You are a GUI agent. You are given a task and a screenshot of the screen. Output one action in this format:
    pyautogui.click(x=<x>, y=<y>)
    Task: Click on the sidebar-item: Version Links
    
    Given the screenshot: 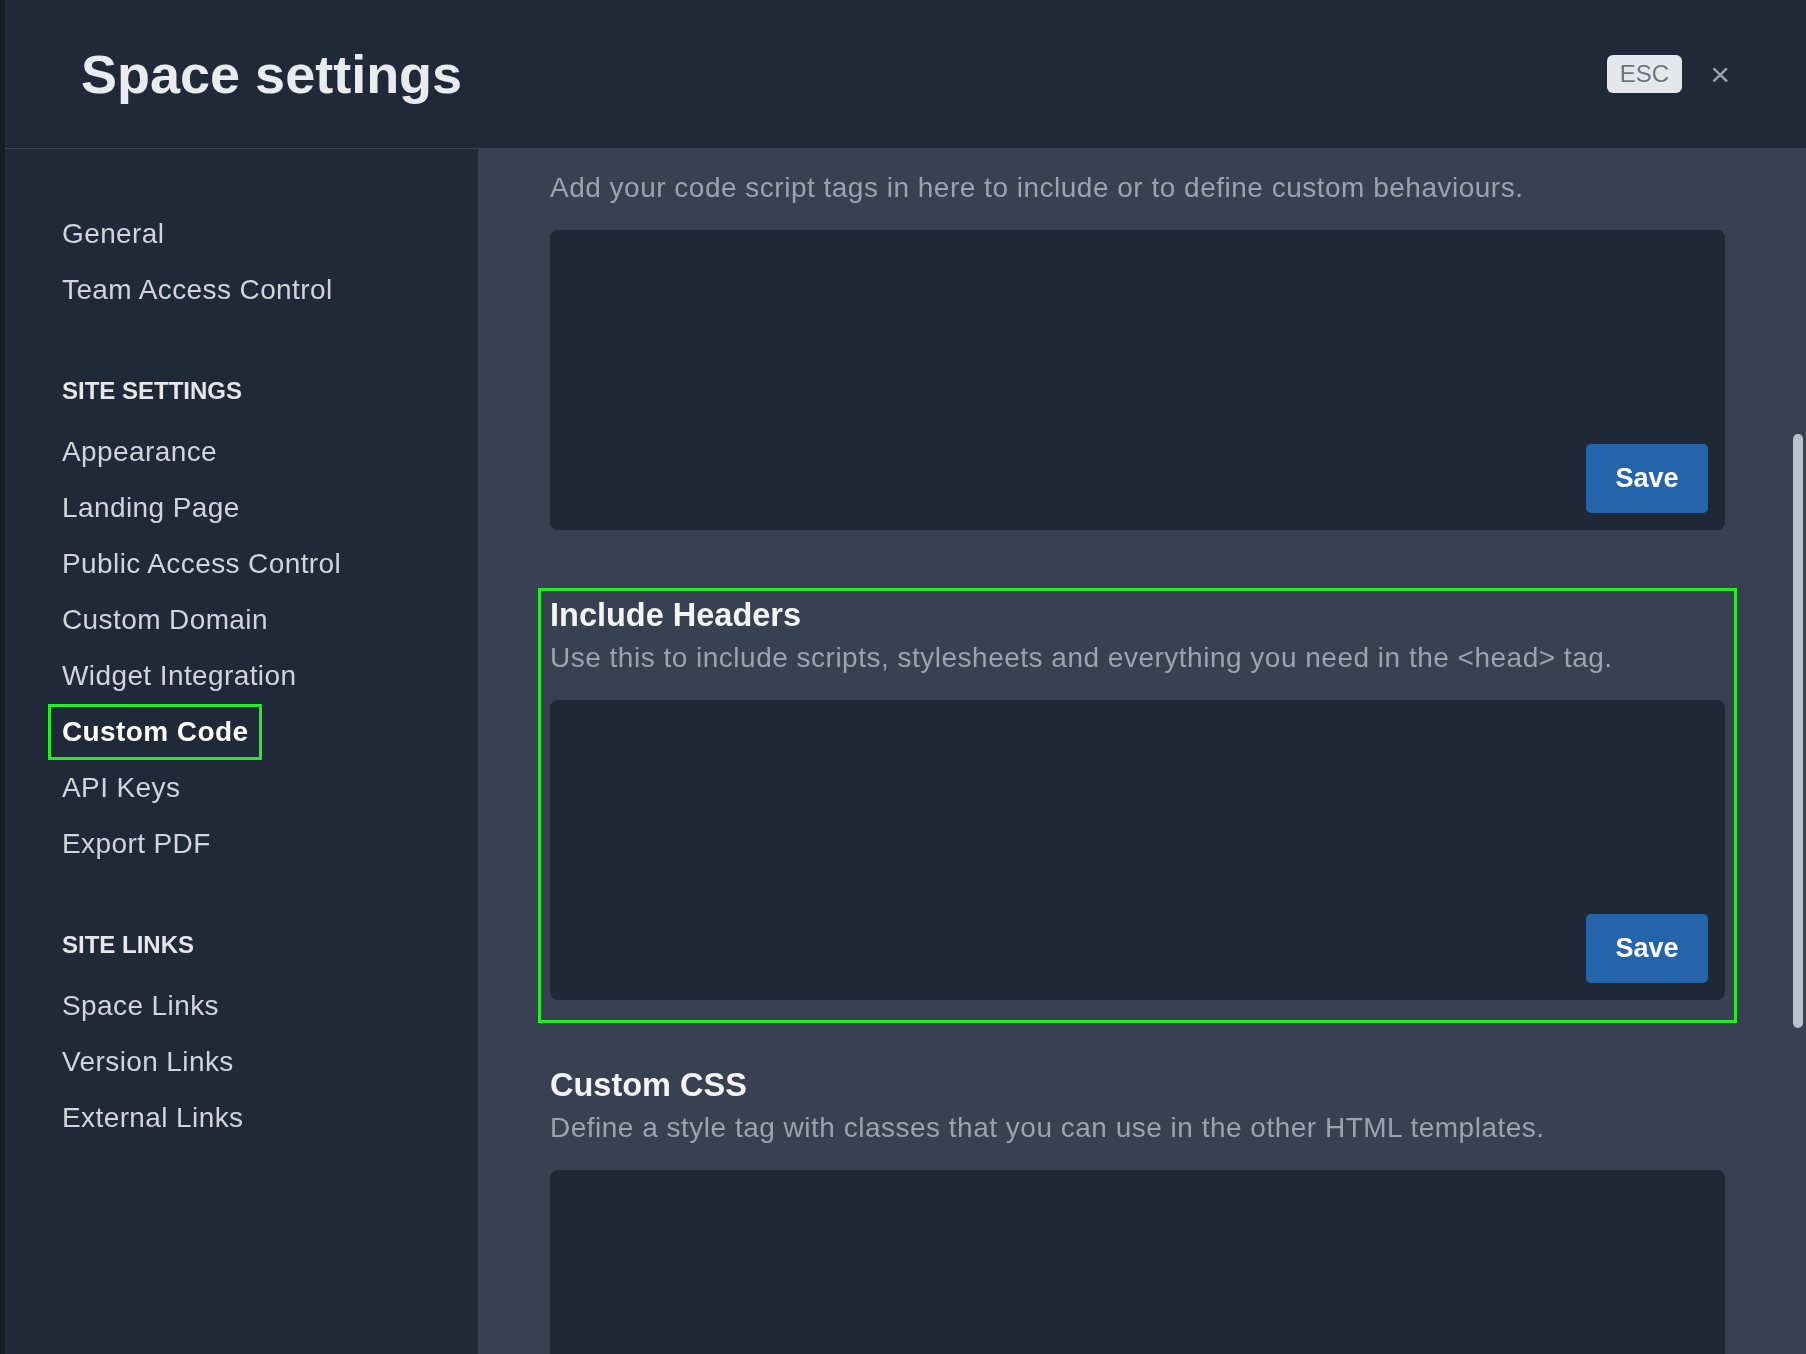 What is the action you would take?
    pyautogui.click(x=148, y=1062)
    